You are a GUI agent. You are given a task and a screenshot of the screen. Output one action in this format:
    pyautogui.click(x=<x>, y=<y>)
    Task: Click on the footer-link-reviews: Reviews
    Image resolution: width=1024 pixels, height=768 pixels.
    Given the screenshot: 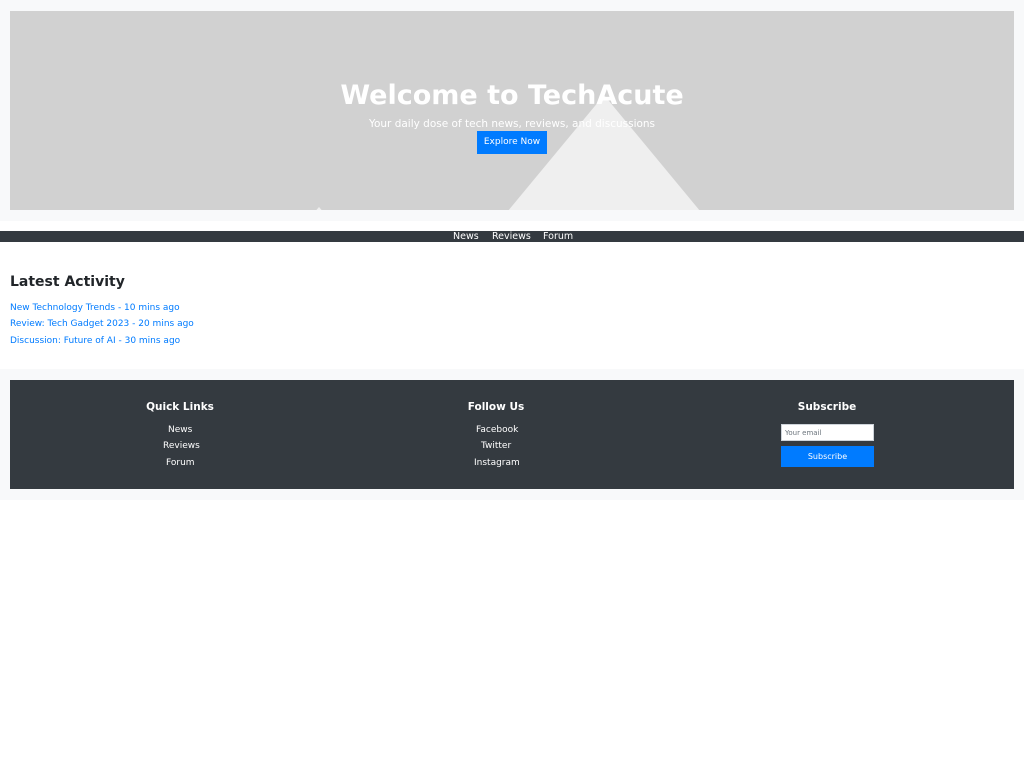 What is the action you would take?
    pyautogui.click(x=181, y=446)
    